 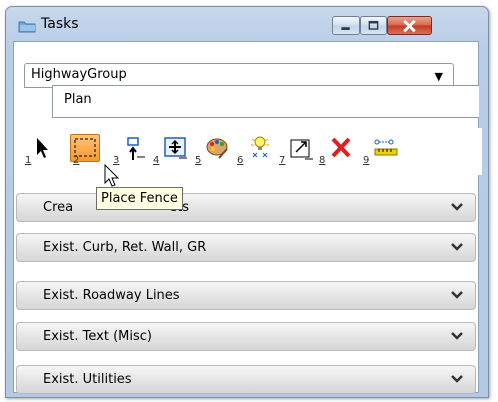 I want to click on tool-7-scale: 7, so click(x=297, y=151).